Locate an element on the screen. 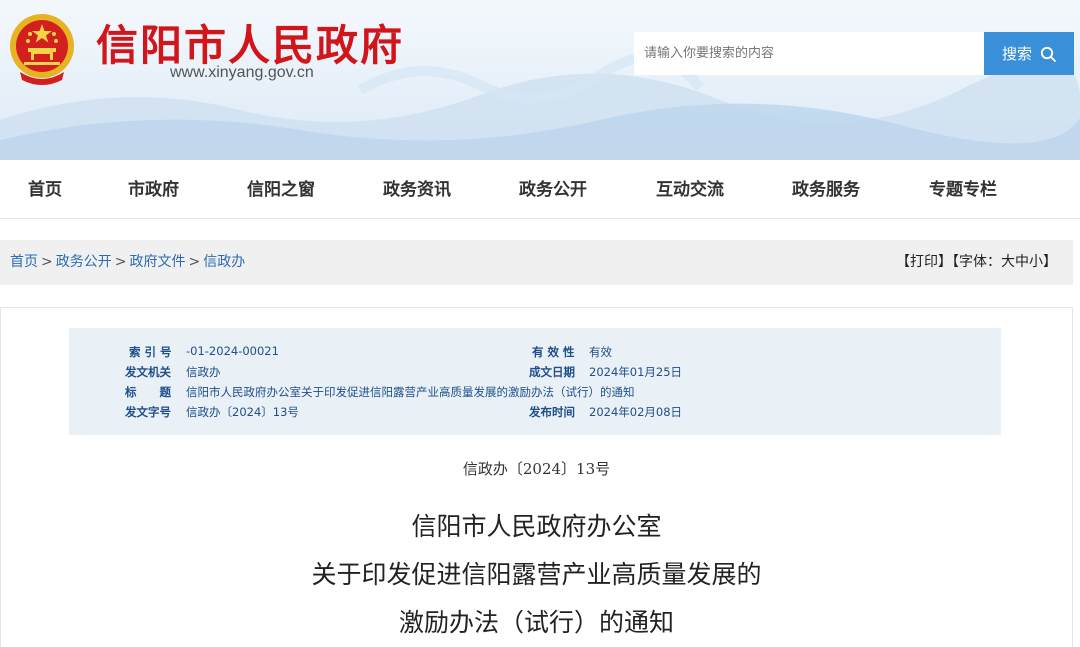  nav-item-xinyang-window: 信阳之窗 is located at coordinates (281, 190).